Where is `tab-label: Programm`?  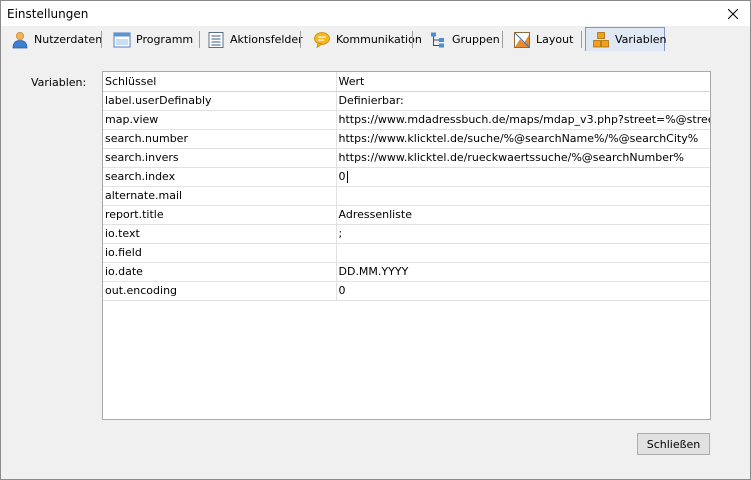 tab-label: Programm is located at coordinates (165, 39).